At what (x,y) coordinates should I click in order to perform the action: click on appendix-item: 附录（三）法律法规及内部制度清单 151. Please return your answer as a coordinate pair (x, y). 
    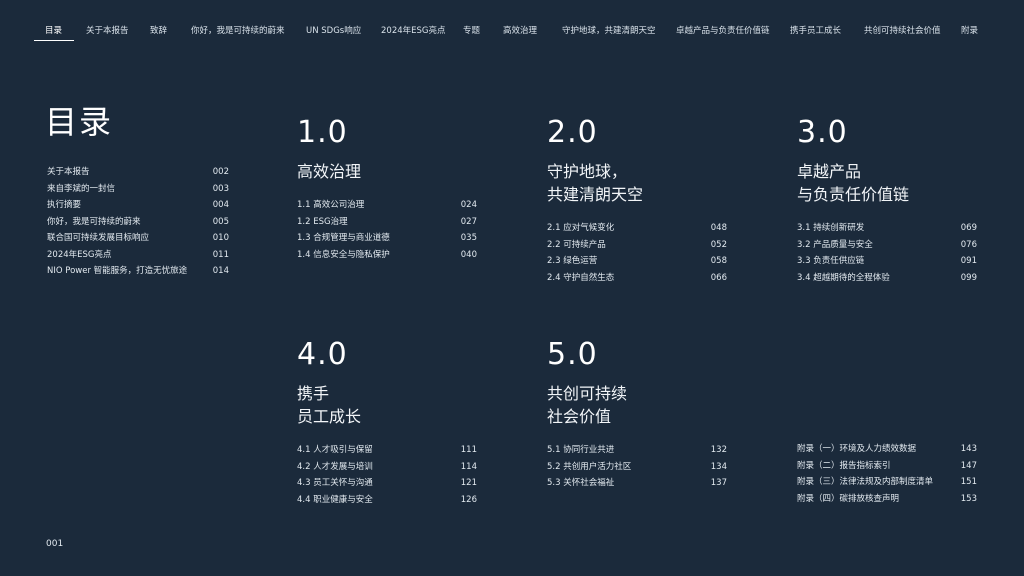
    Looking at the image, I should click on (887, 482).